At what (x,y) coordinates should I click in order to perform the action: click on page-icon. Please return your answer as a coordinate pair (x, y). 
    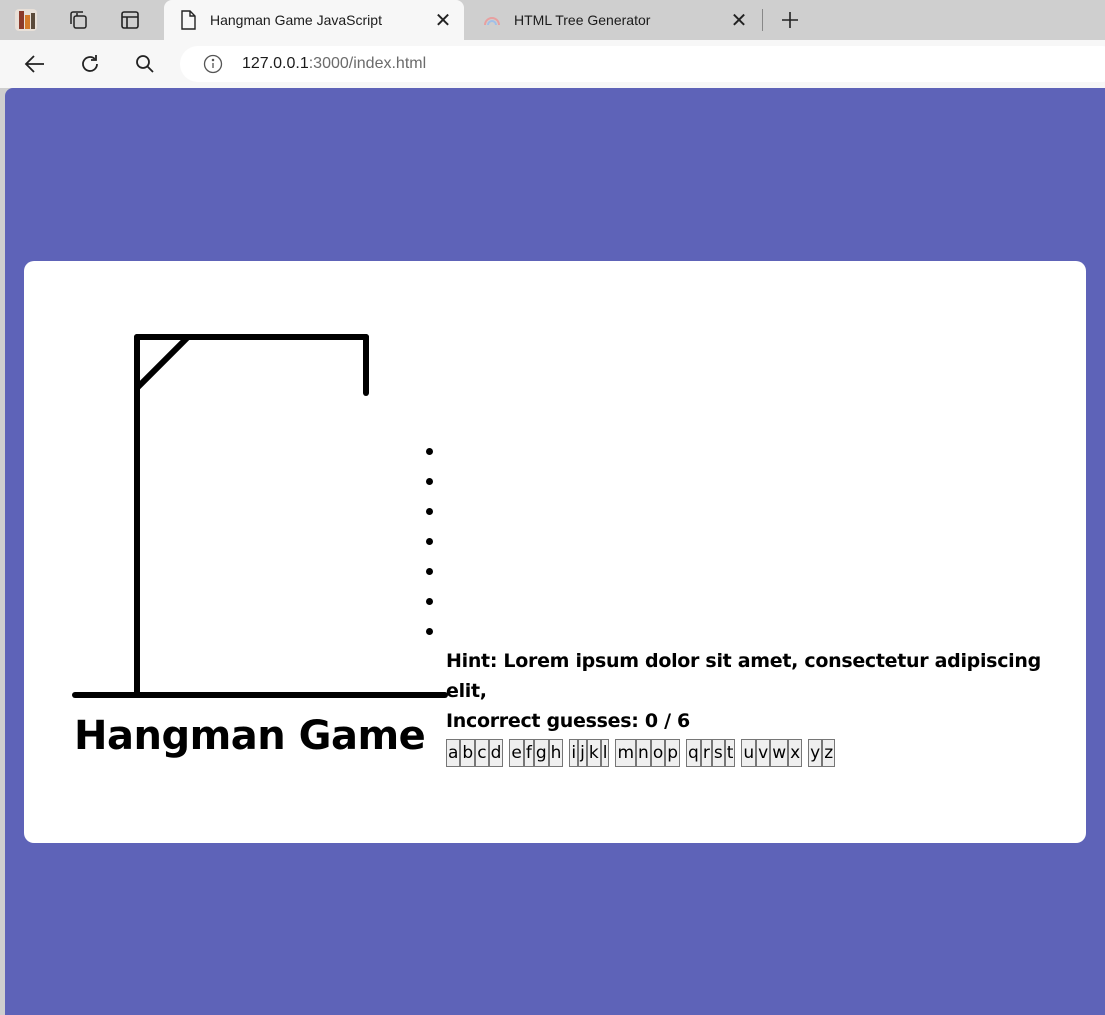
    Looking at the image, I should click on (188, 20).